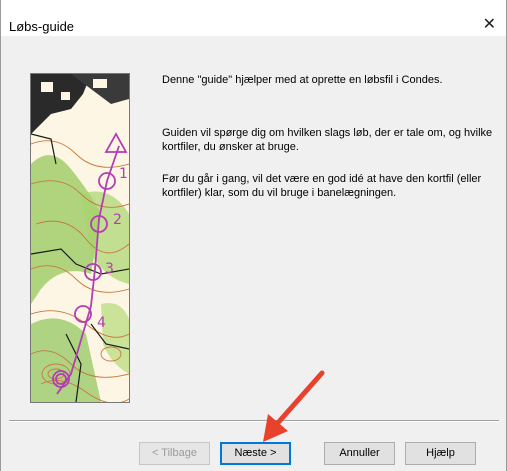 Image resolution: width=507 pixels, height=471 pixels. Describe the element at coordinates (294, 406) in the screenshot. I see `pointer-arrow-icon` at that location.